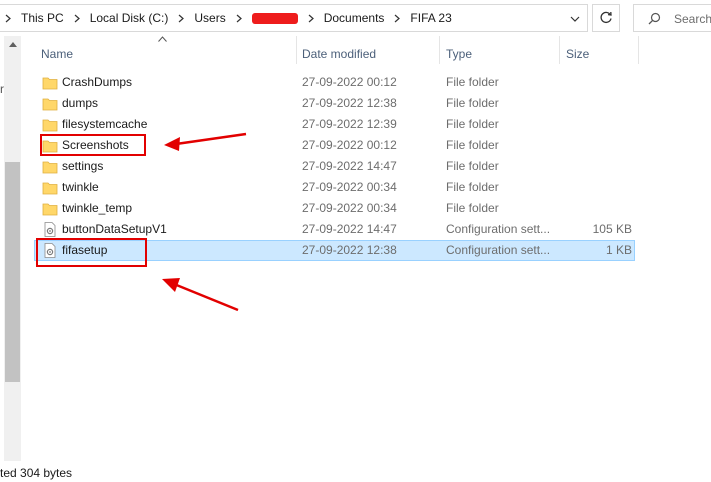 Image resolution: width=711 pixels, height=482 pixels. Describe the element at coordinates (36, 473) in the screenshot. I see `status-text: ted 304 bytes` at that location.